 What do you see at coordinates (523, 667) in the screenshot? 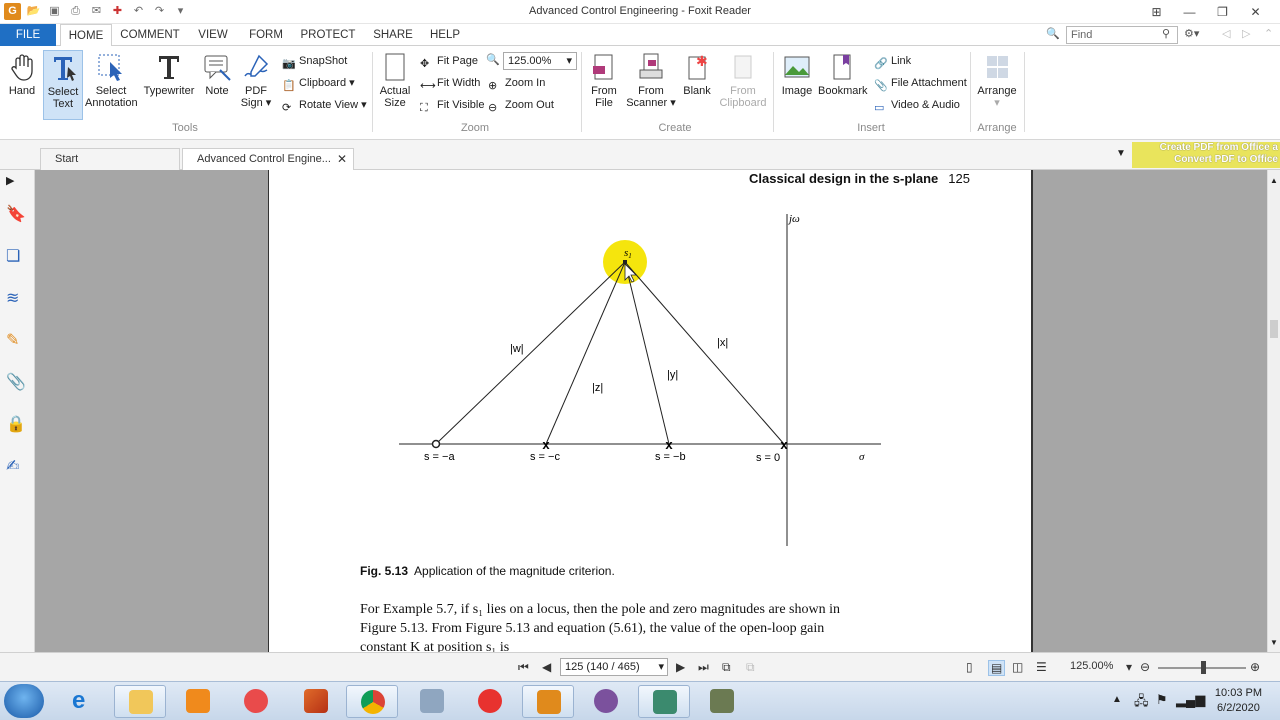
I see `first-page-icon: ⏮` at bounding box center [523, 667].